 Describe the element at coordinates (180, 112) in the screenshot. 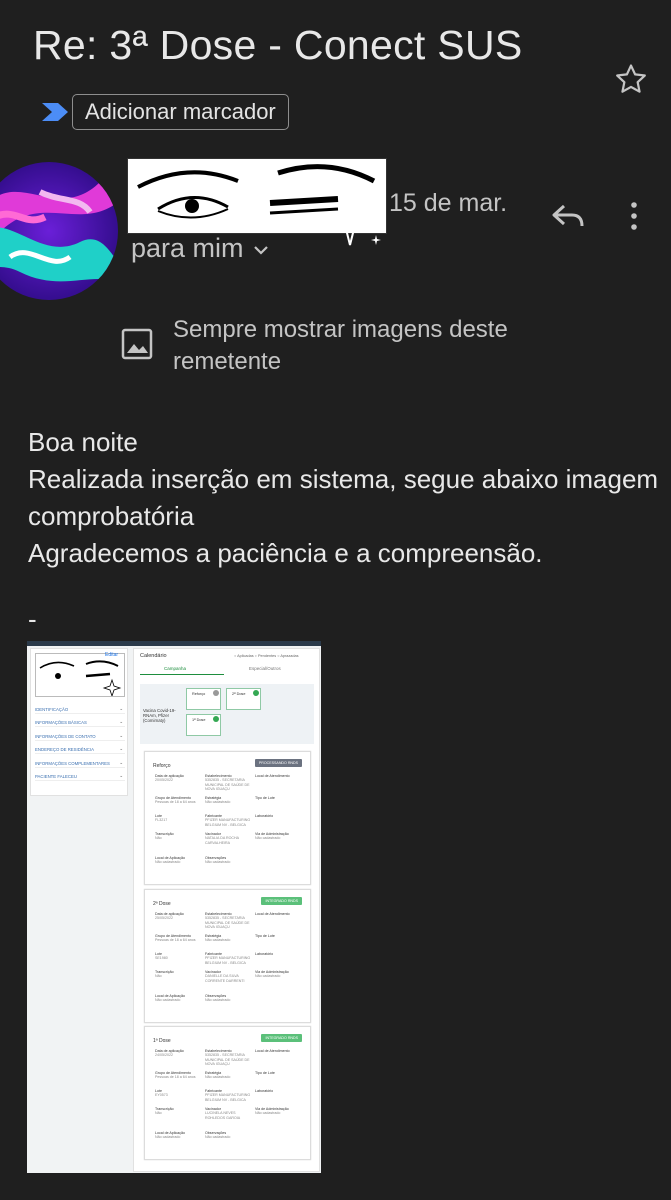

I see `add-label-button: Adicionar marcador` at that location.